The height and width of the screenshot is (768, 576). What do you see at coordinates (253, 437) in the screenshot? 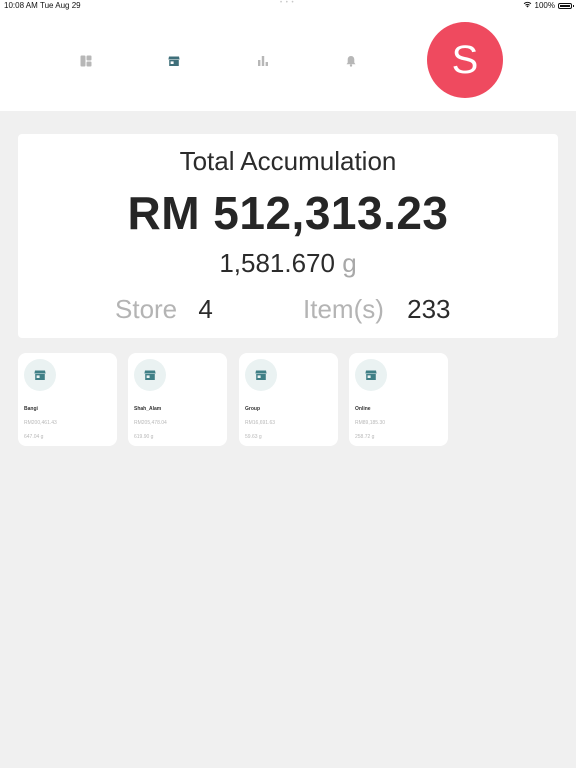
I see `store-weight: 59.63 g` at bounding box center [253, 437].